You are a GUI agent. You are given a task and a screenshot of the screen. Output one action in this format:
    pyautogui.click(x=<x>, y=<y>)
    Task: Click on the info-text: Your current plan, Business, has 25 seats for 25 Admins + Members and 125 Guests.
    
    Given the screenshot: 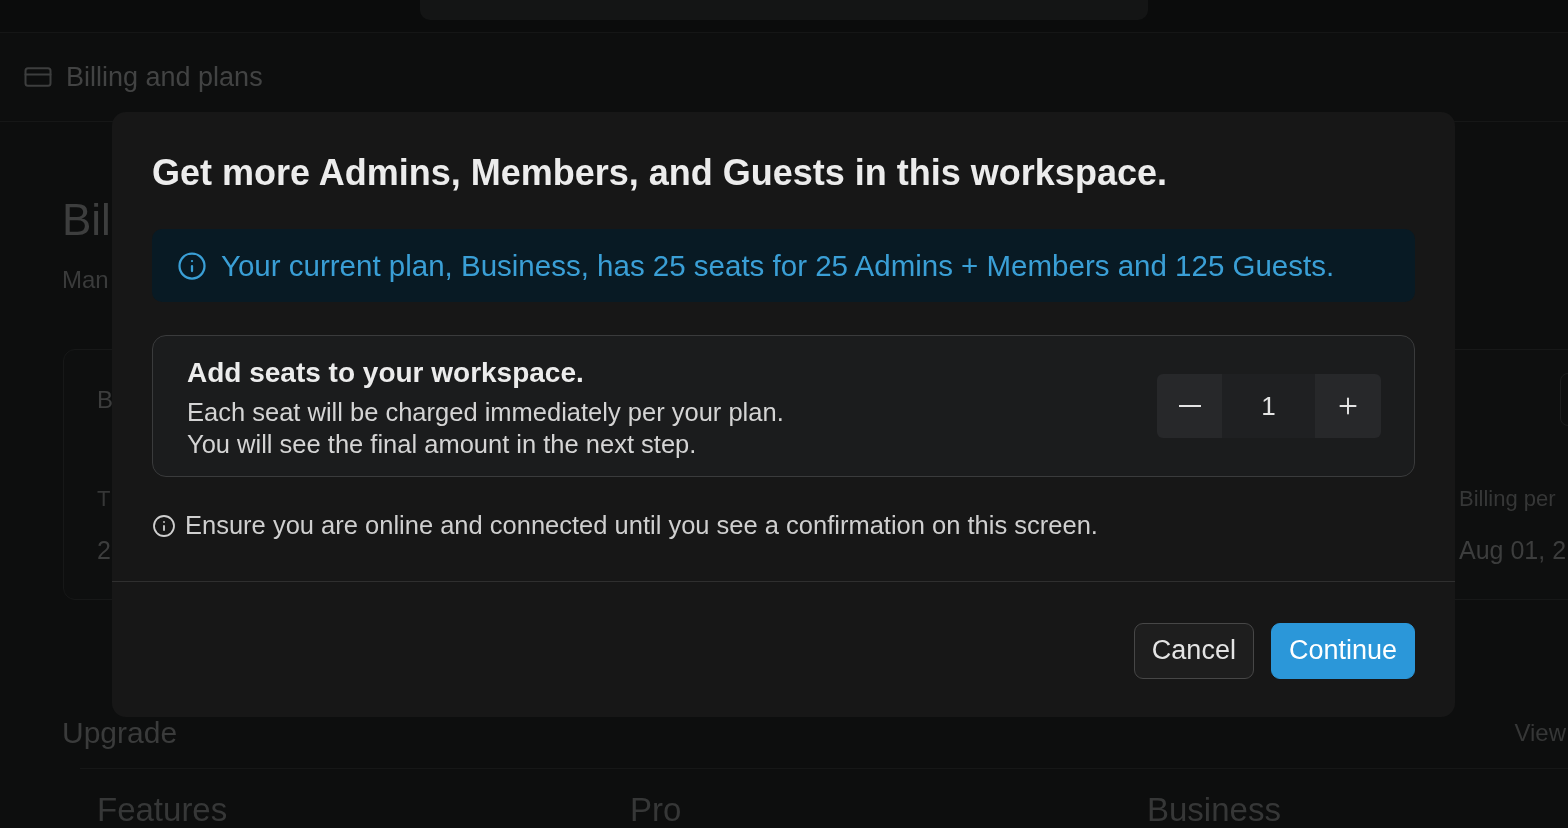 What is the action you would take?
    pyautogui.click(x=778, y=265)
    